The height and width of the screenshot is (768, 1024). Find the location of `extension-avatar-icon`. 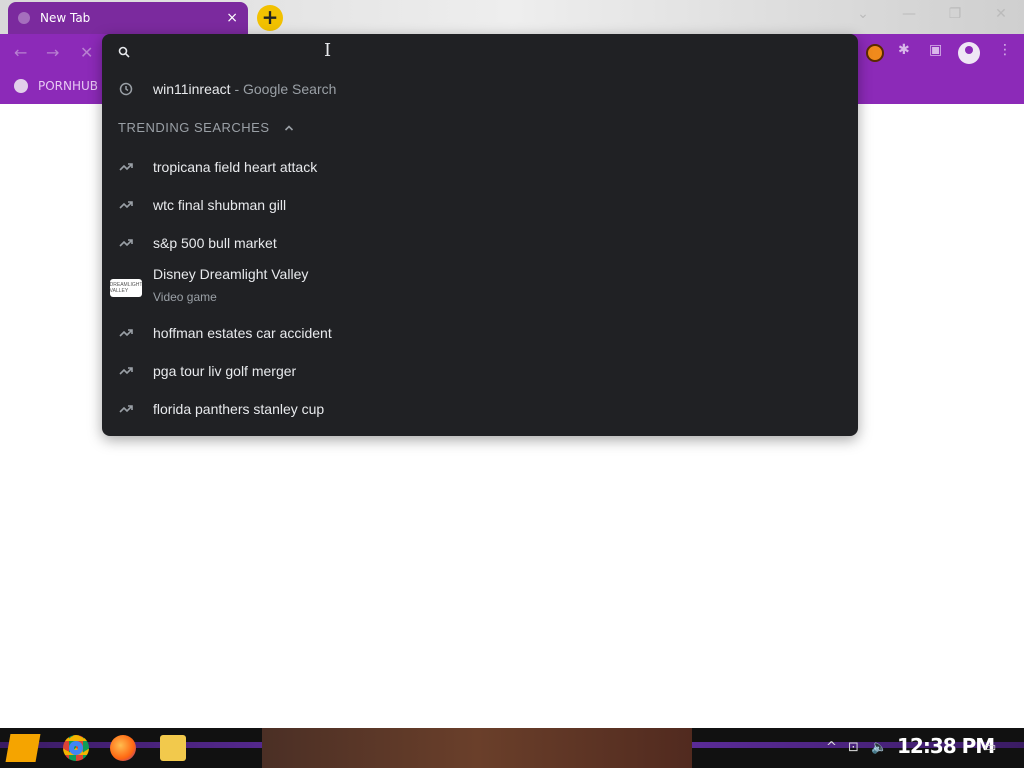

extension-avatar-icon is located at coordinates (875, 53).